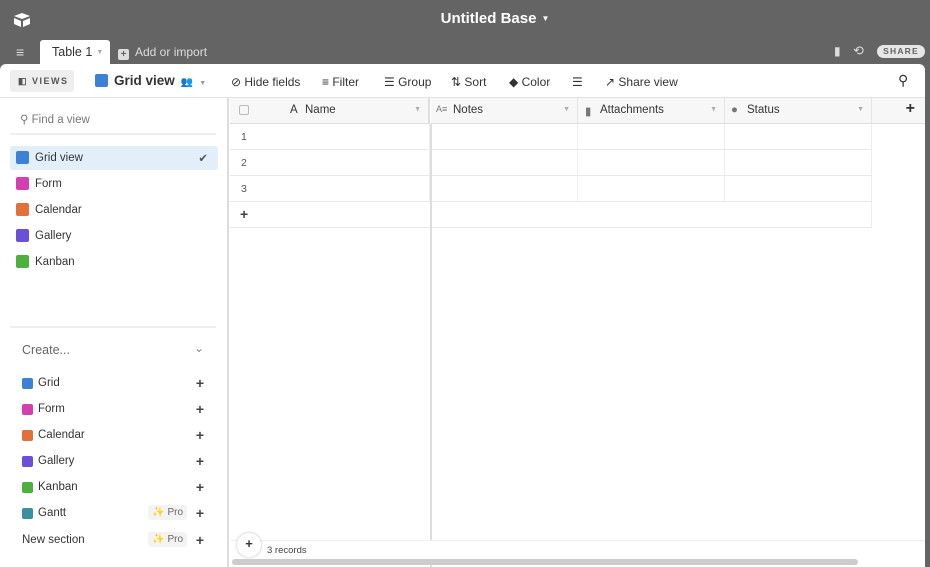 The image size is (930, 567). Describe the element at coordinates (117, 409) in the screenshot. I see `create-form: Form +` at that location.